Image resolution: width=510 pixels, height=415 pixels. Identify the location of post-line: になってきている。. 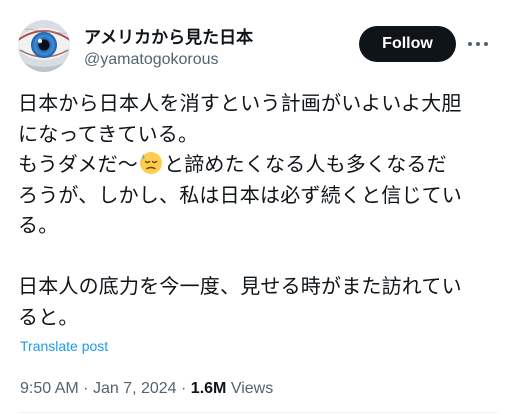
(108, 133).